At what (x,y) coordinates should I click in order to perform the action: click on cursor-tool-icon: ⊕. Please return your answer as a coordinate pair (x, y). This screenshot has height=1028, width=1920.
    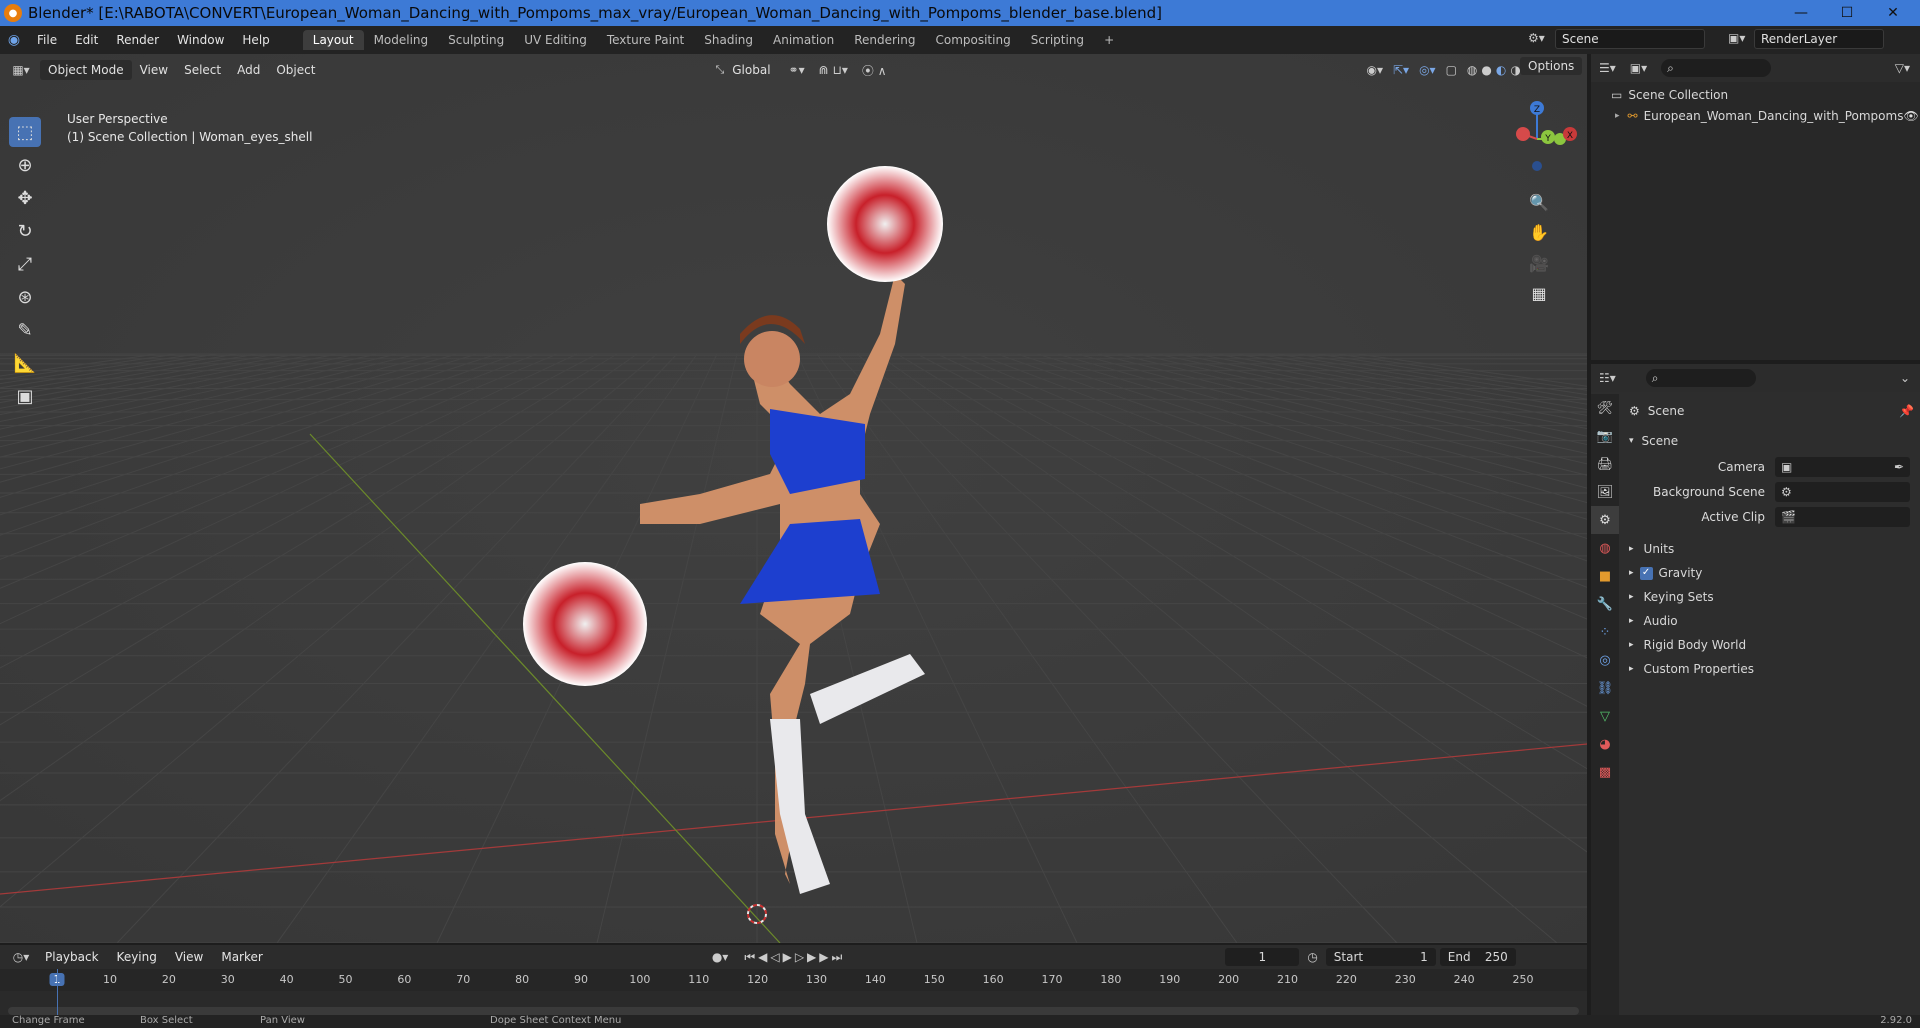
    Looking at the image, I should click on (25, 165).